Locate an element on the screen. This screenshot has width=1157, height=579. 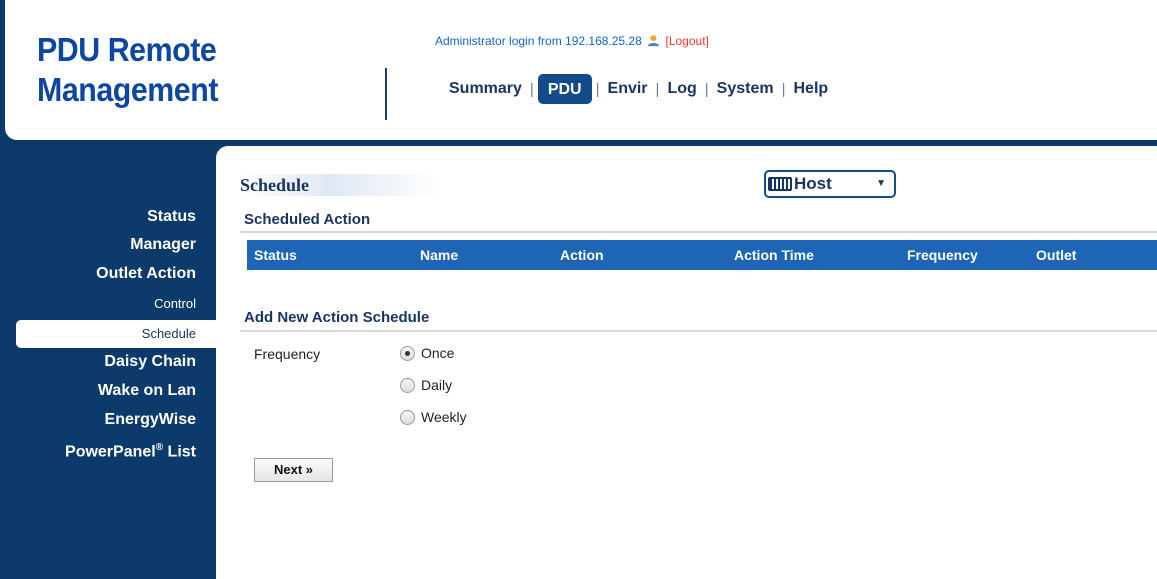
add-schedule-heading: Add New Action Schedule is located at coordinates (337, 317).